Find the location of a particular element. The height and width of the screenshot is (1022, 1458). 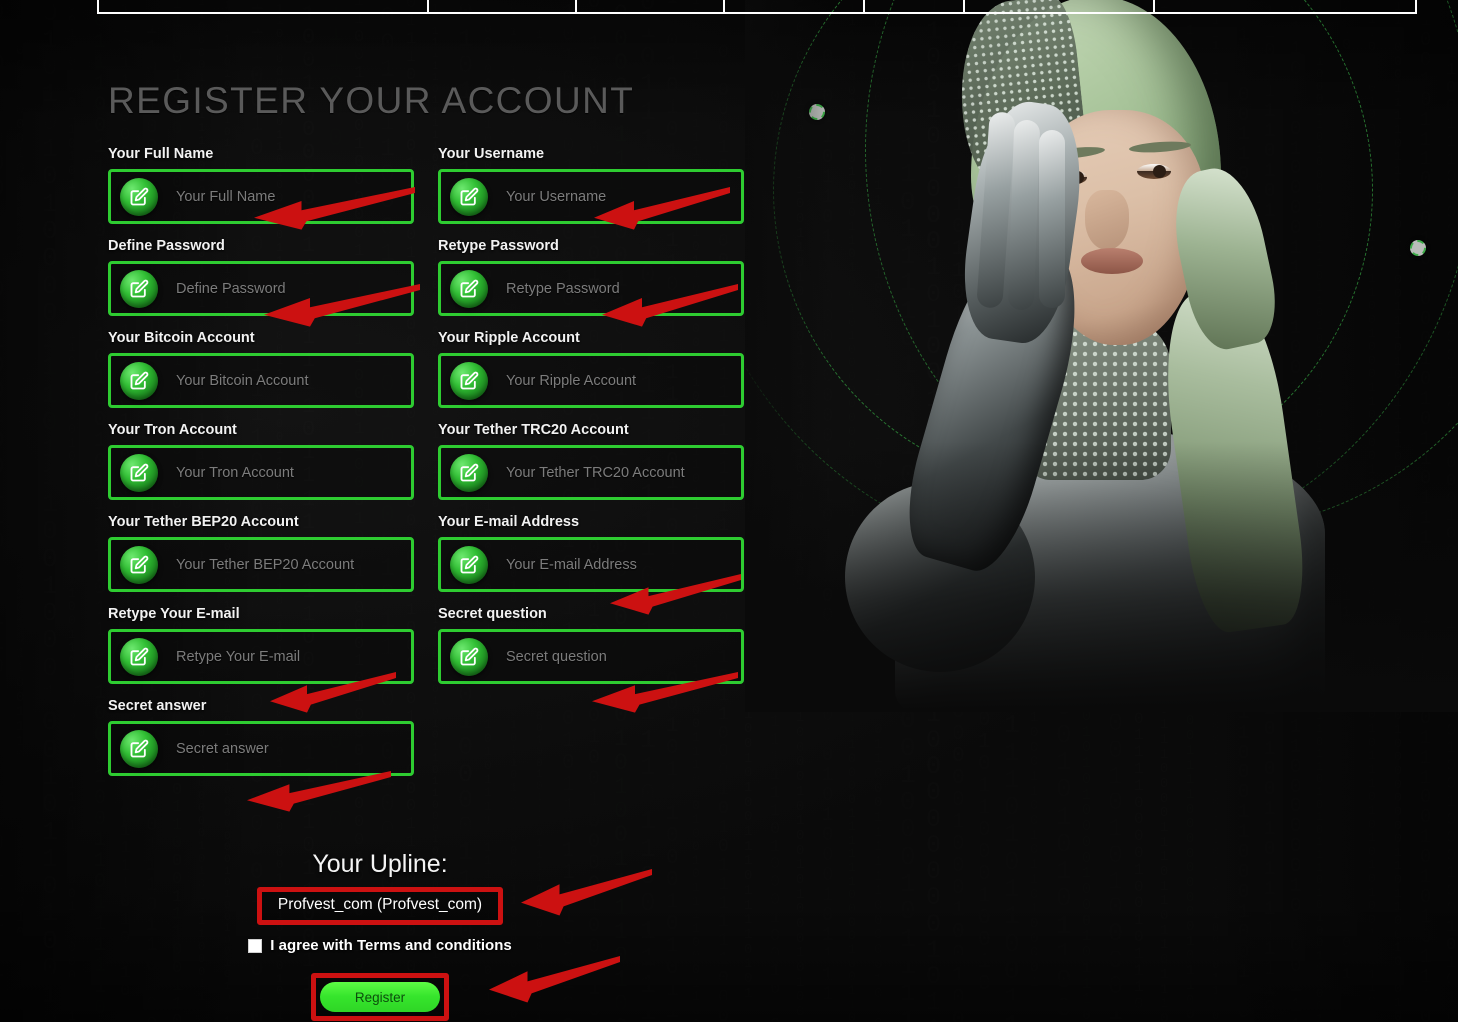

input-field-your-bitcoin-account: Your Bitcoin Account is located at coordinates (261, 380).